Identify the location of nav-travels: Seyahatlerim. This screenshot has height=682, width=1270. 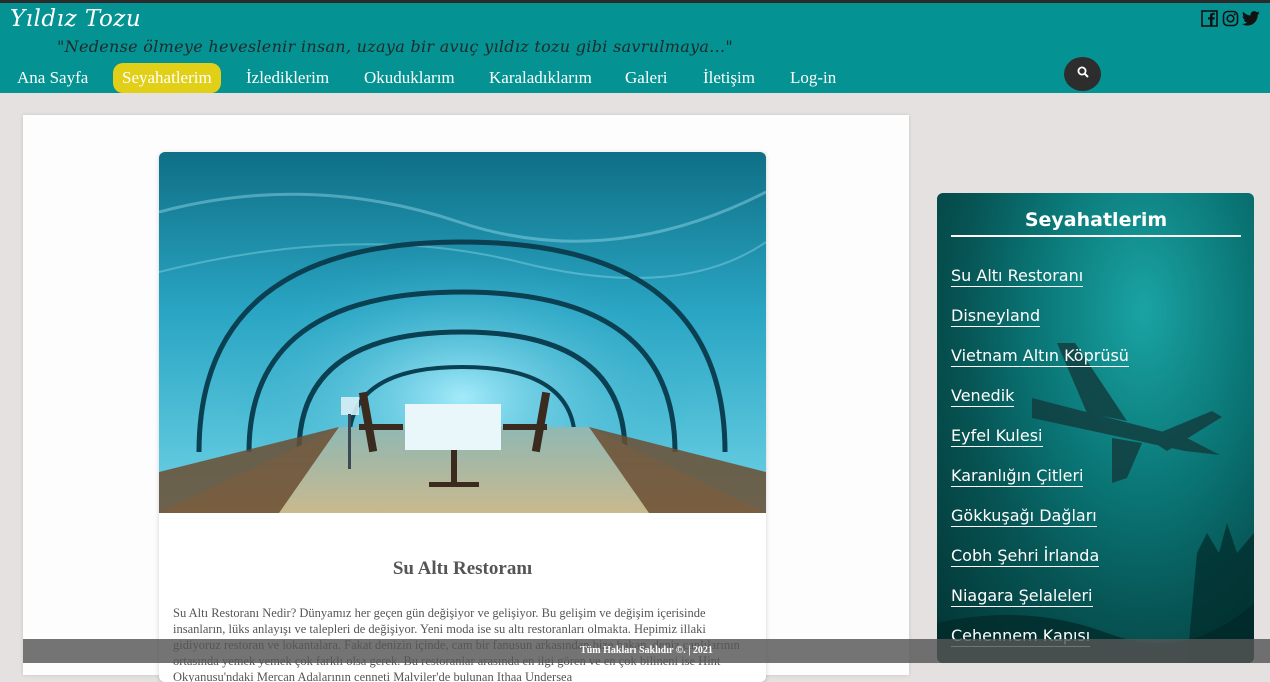
(167, 78).